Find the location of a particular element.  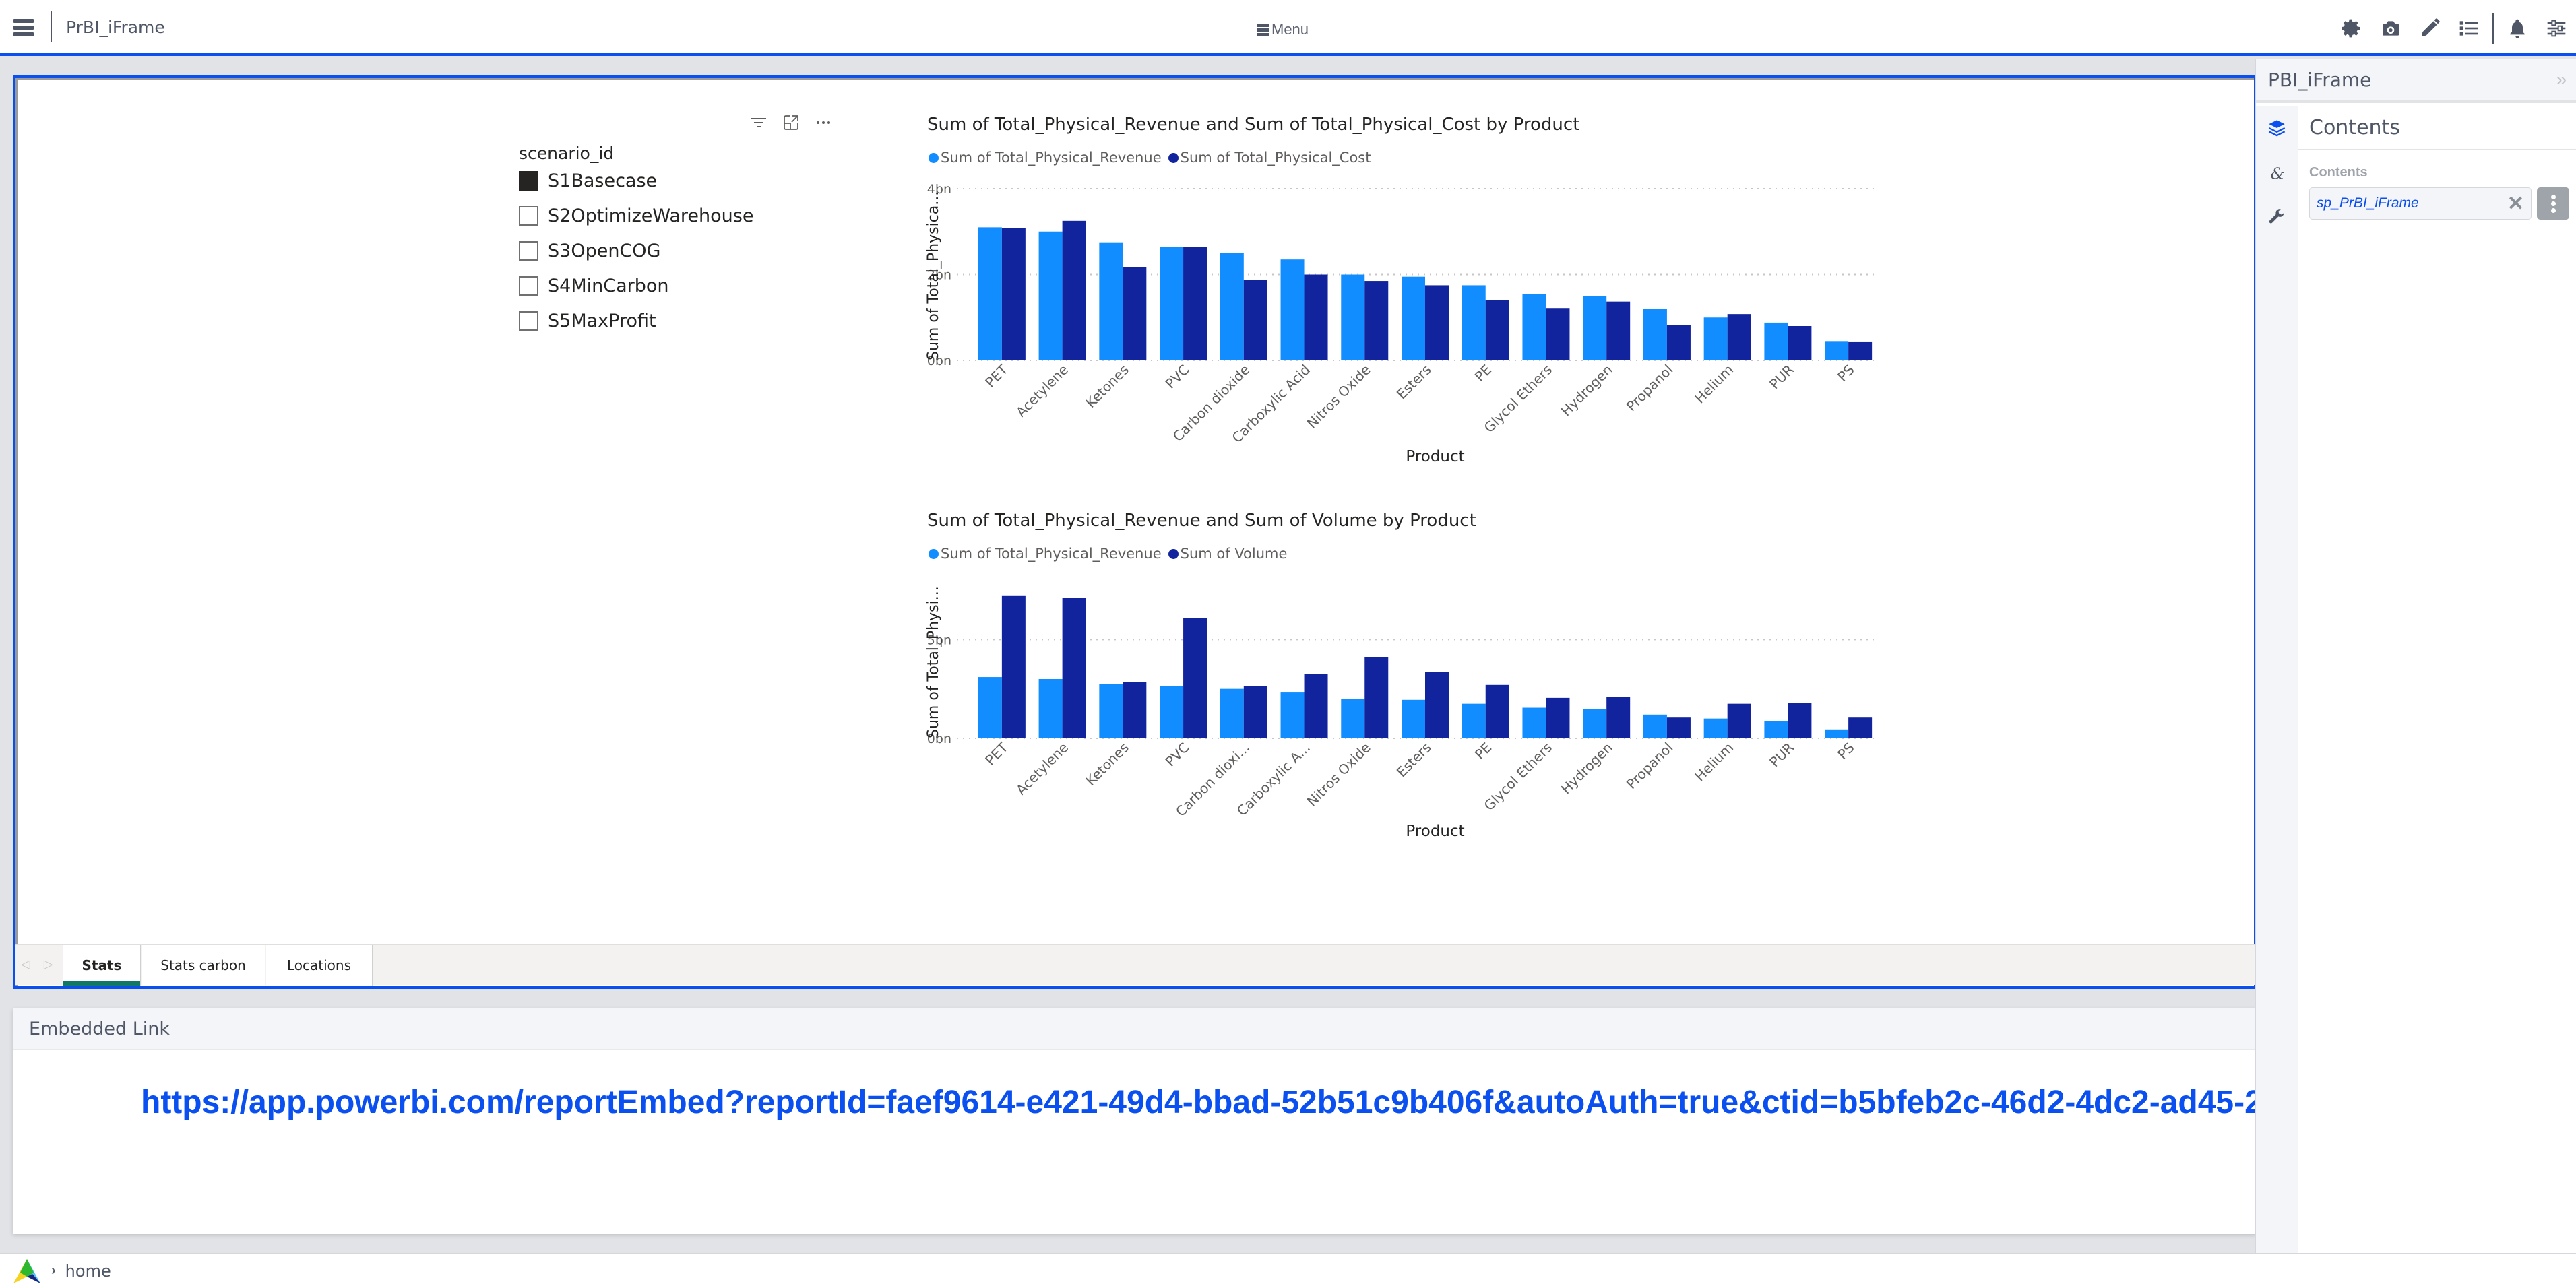

focus-mode-icon is located at coordinates (791, 123).